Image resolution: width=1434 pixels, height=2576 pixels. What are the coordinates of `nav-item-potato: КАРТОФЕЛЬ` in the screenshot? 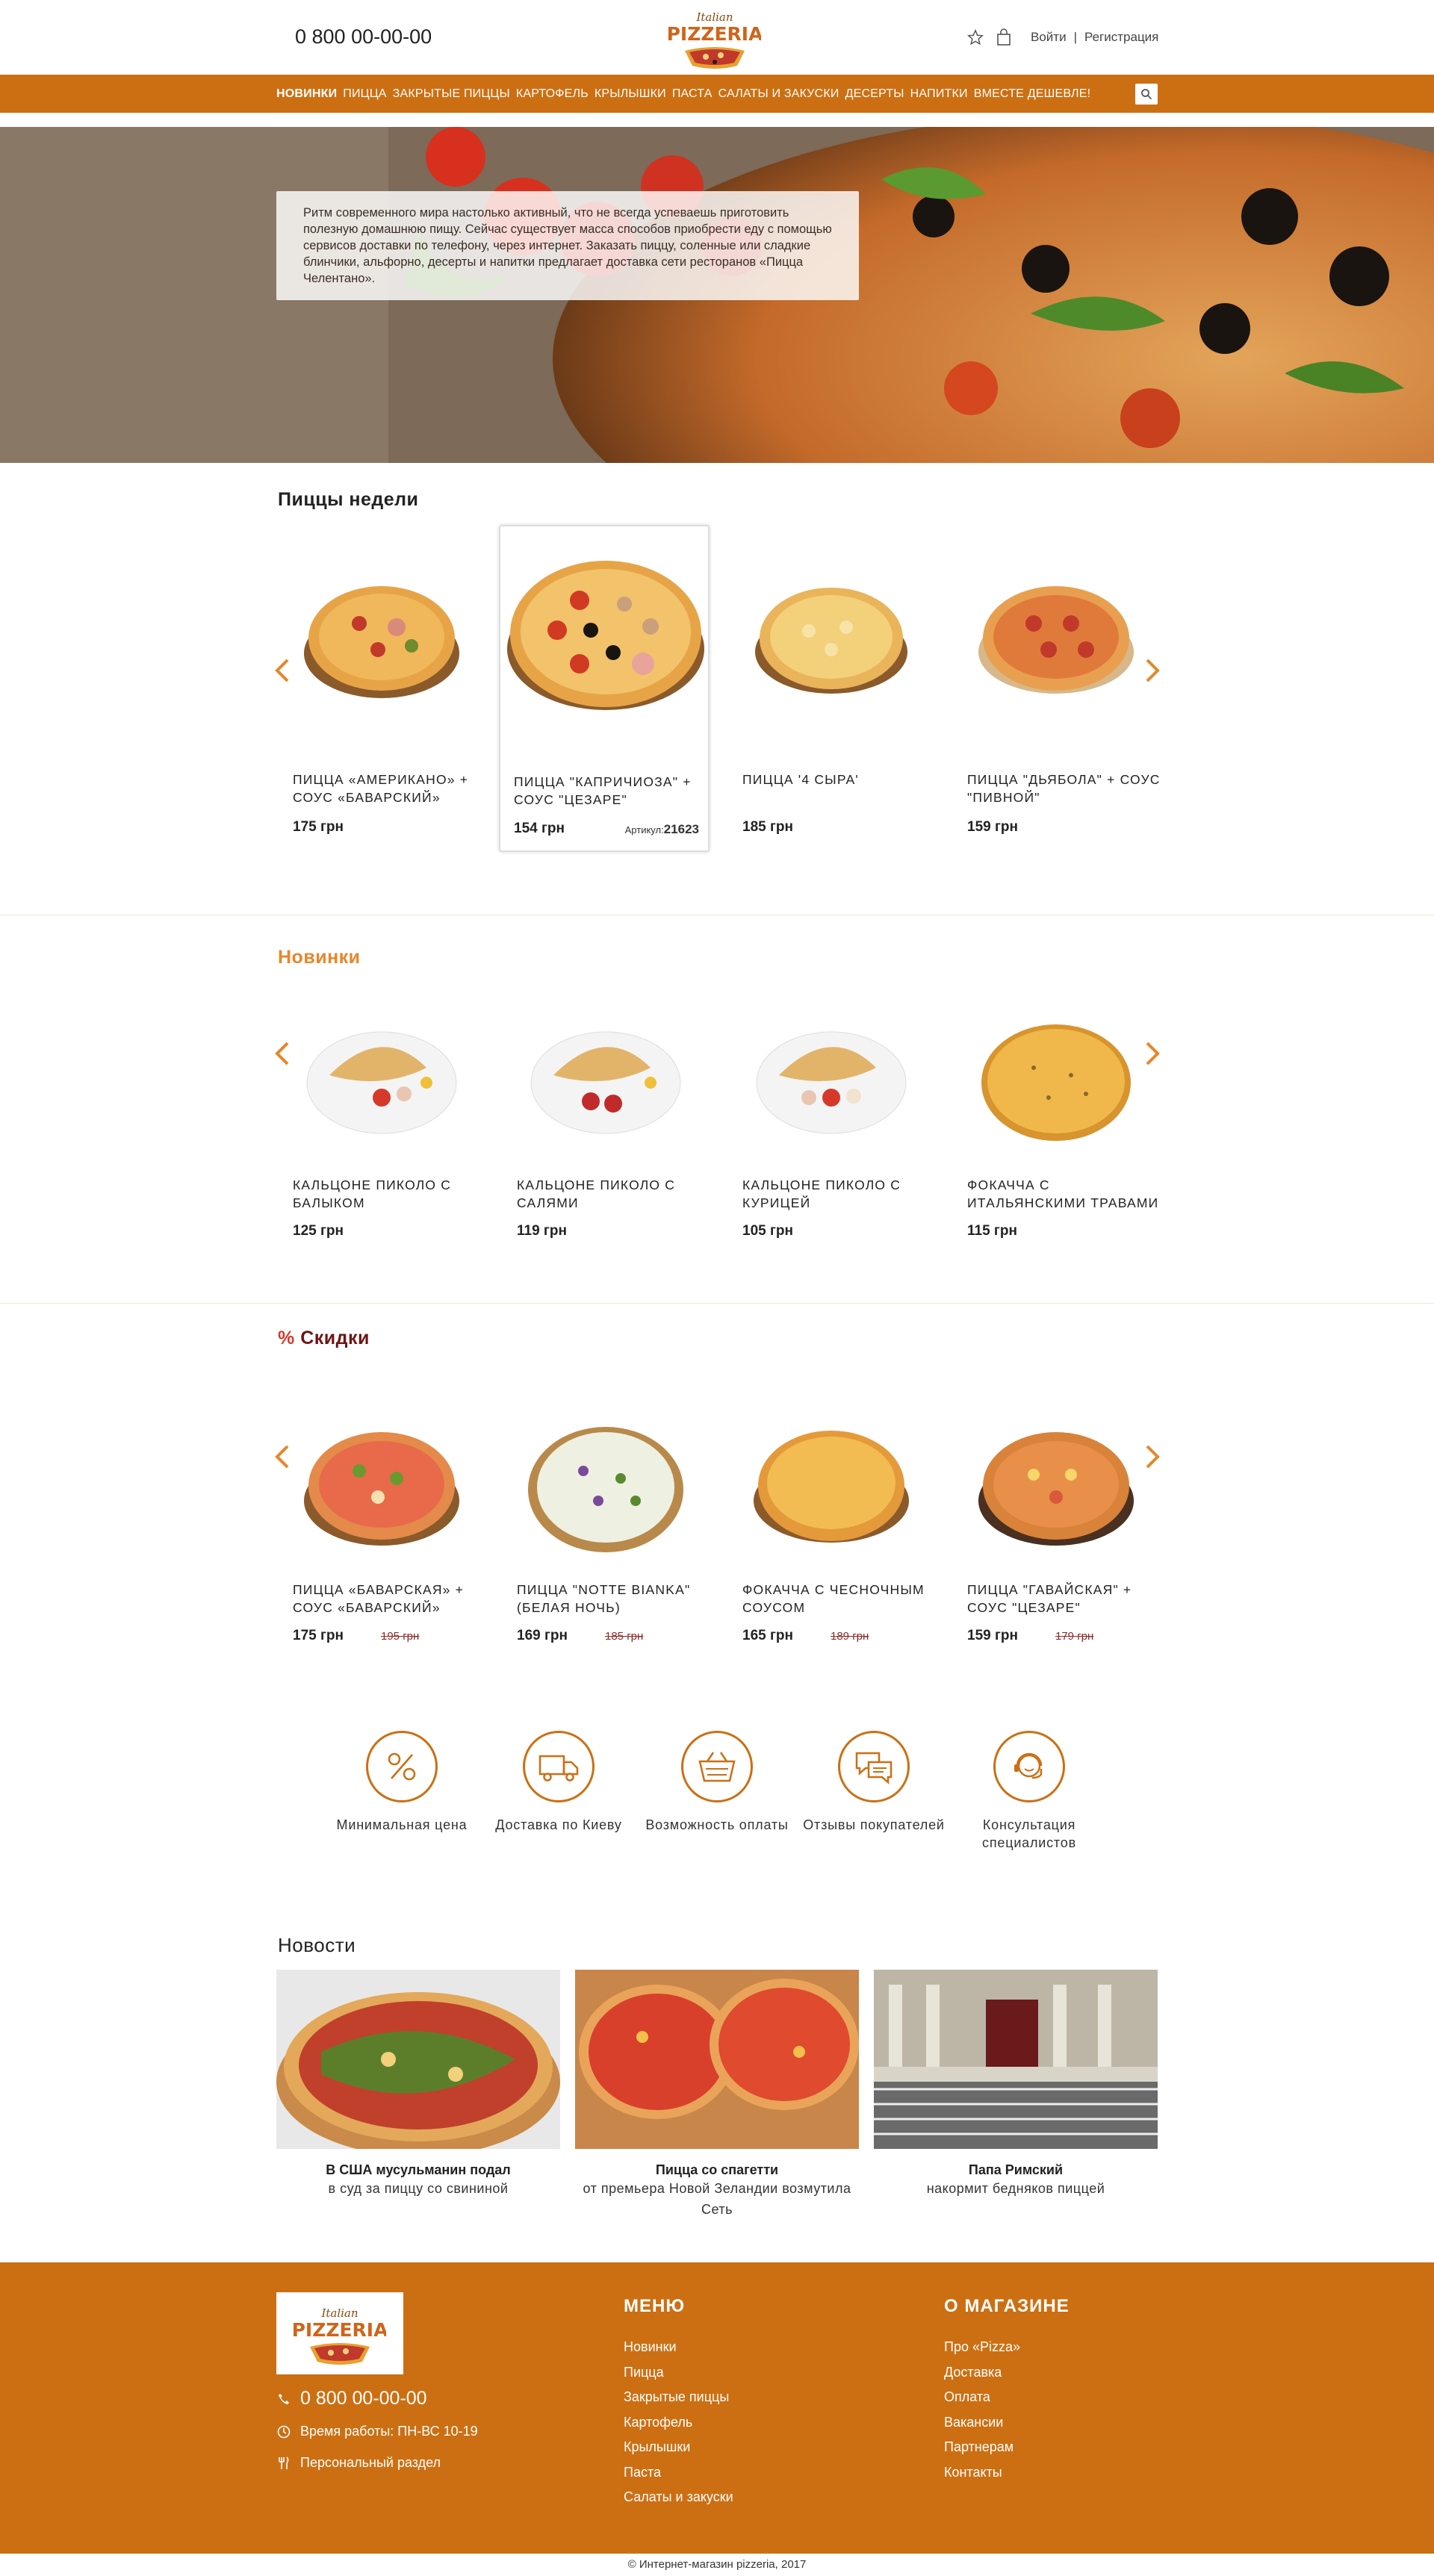 It's located at (552, 94).